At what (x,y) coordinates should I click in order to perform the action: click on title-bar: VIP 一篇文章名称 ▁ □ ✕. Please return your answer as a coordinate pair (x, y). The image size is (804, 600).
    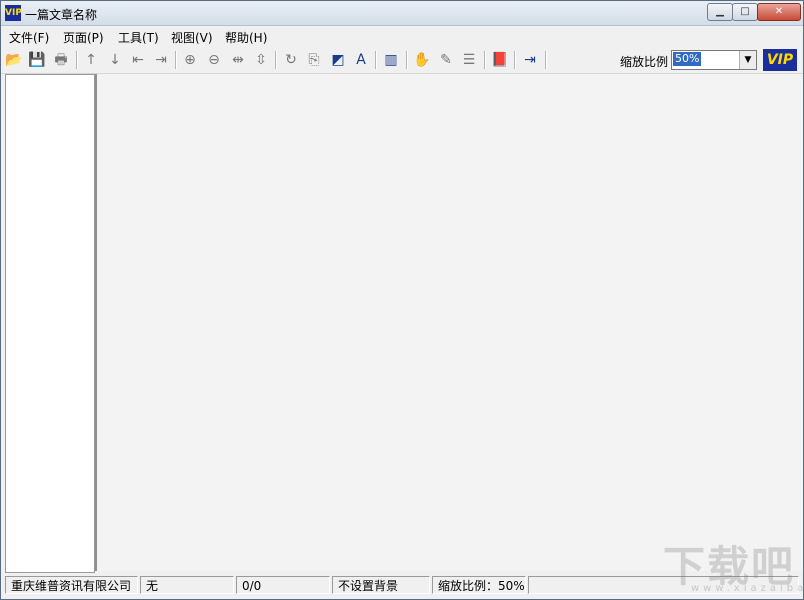
    Looking at the image, I should click on (402, 13).